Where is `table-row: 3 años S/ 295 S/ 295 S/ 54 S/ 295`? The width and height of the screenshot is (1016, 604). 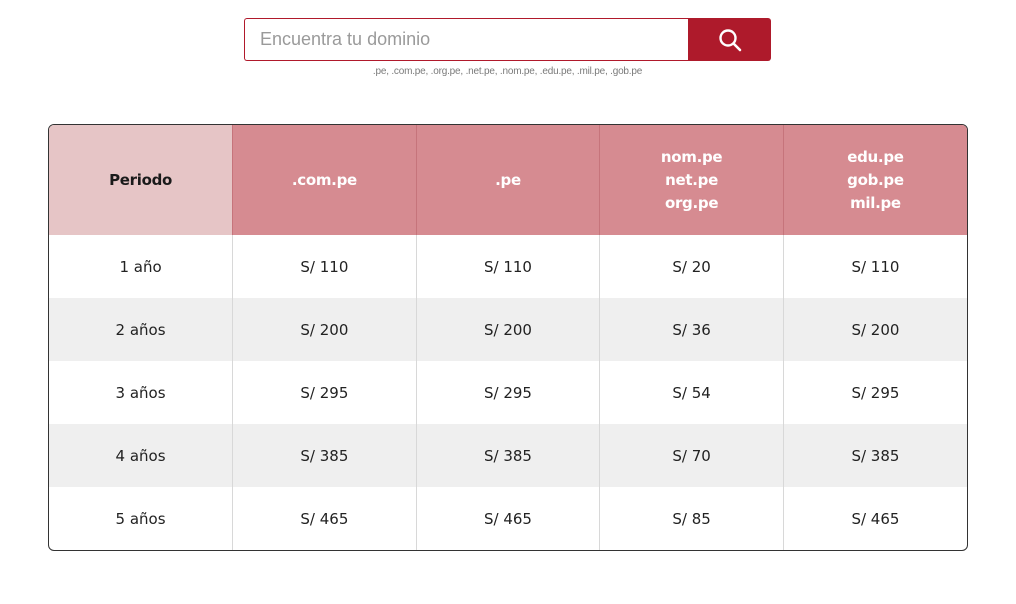
table-row: 3 años S/ 295 S/ 295 S/ 54 S/ 295 is located at coordinates (508, 392).